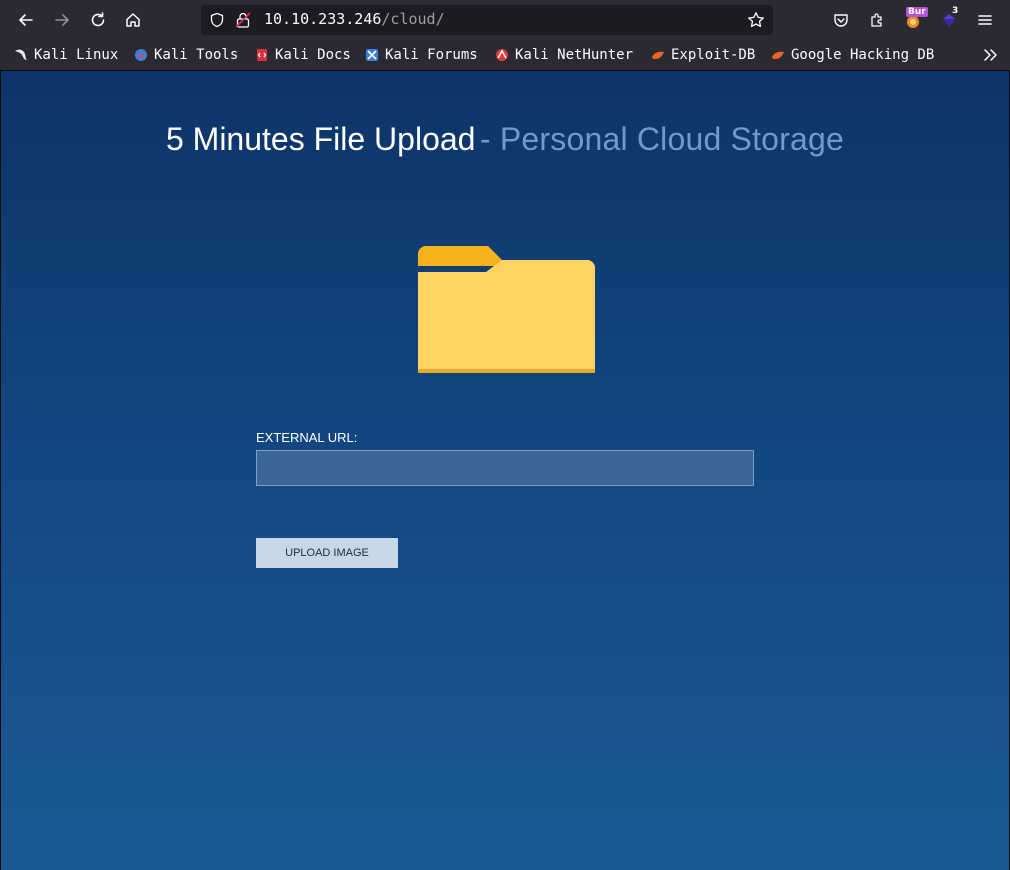  Describe the element at coordinates (217, 20) in the screenshot. I see `shield-icon` at that location.